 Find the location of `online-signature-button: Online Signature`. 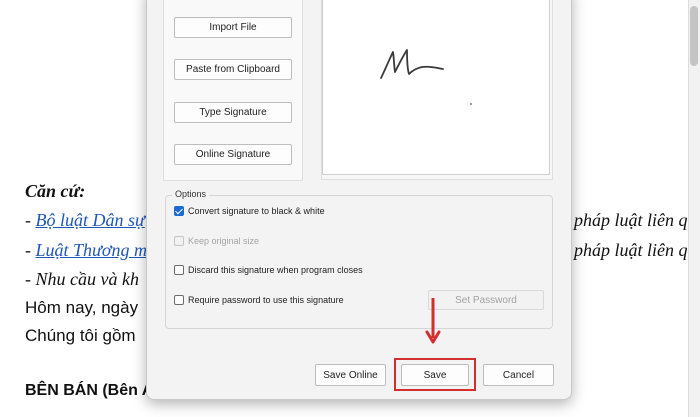

online-signature-button: Online Signature is located at coordinates (233, 154).